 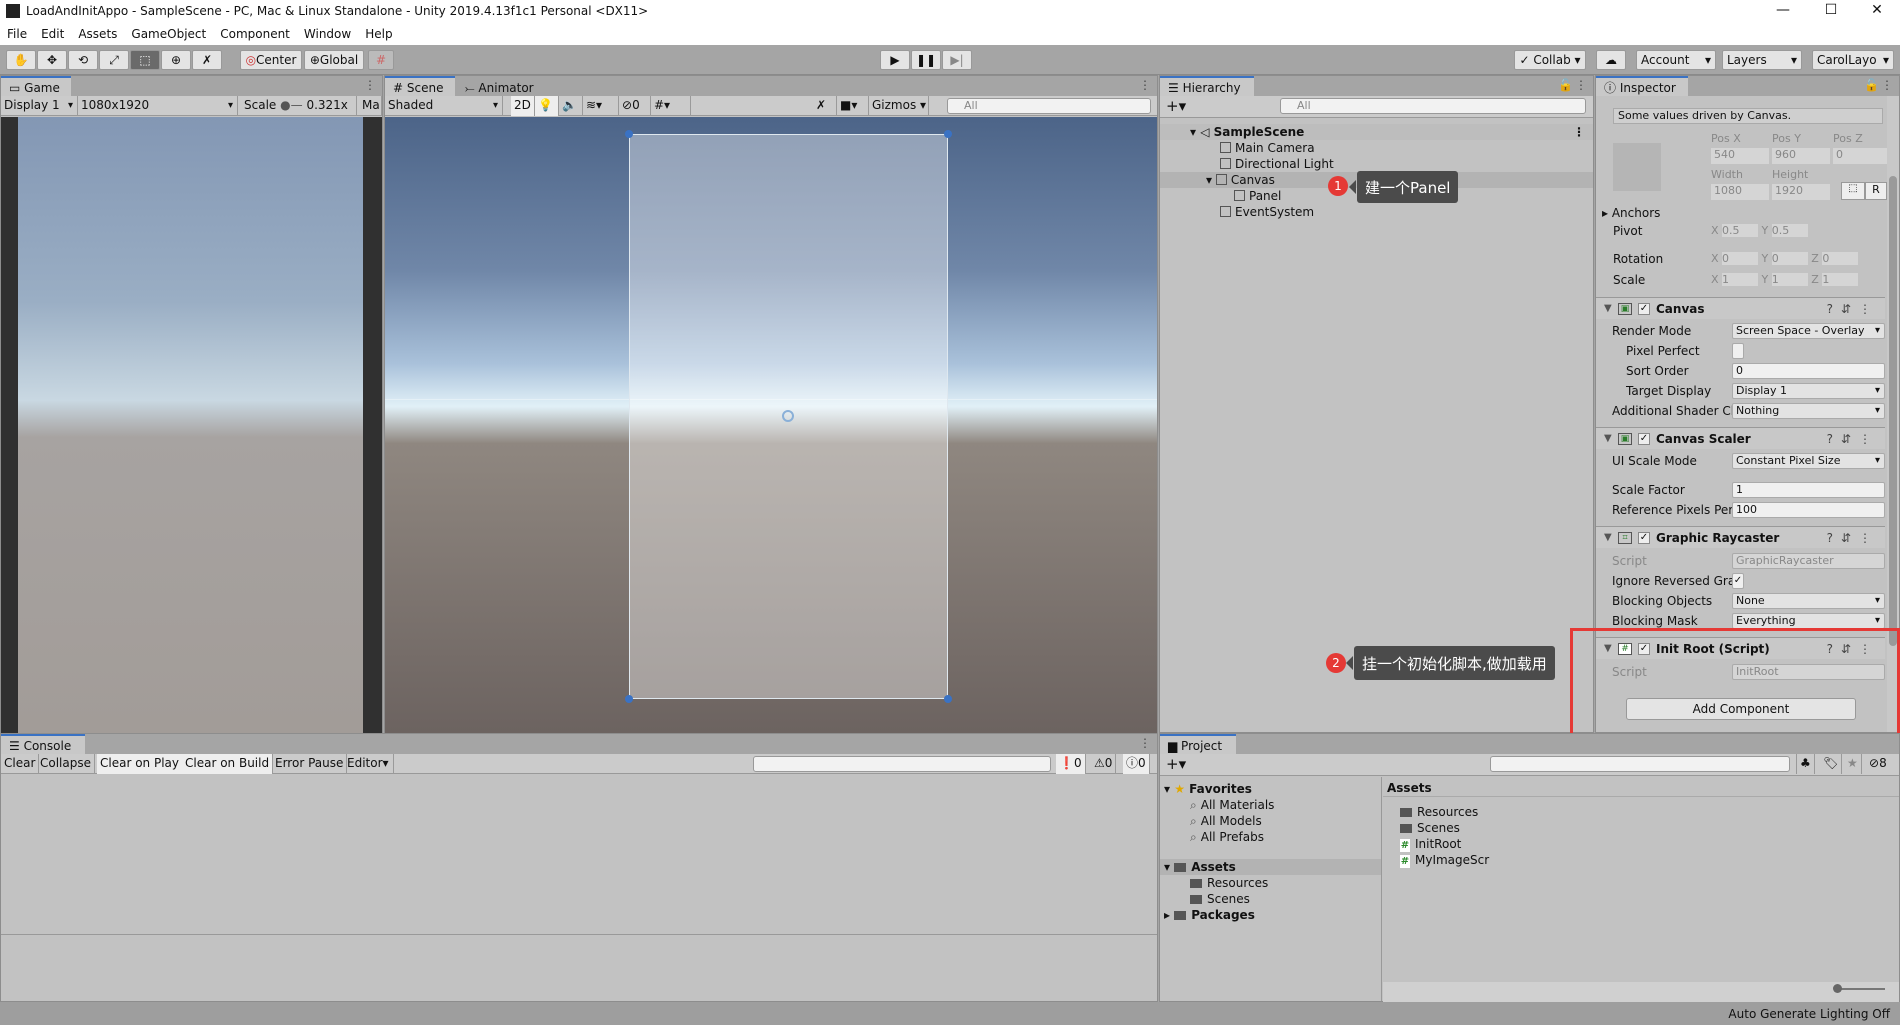 What do you see at coordinates (1808, 461) in the screenshot?
I see `ui-scale-mode-dropdown: Constant Pixel Size` at bounding box center [1808, 461].